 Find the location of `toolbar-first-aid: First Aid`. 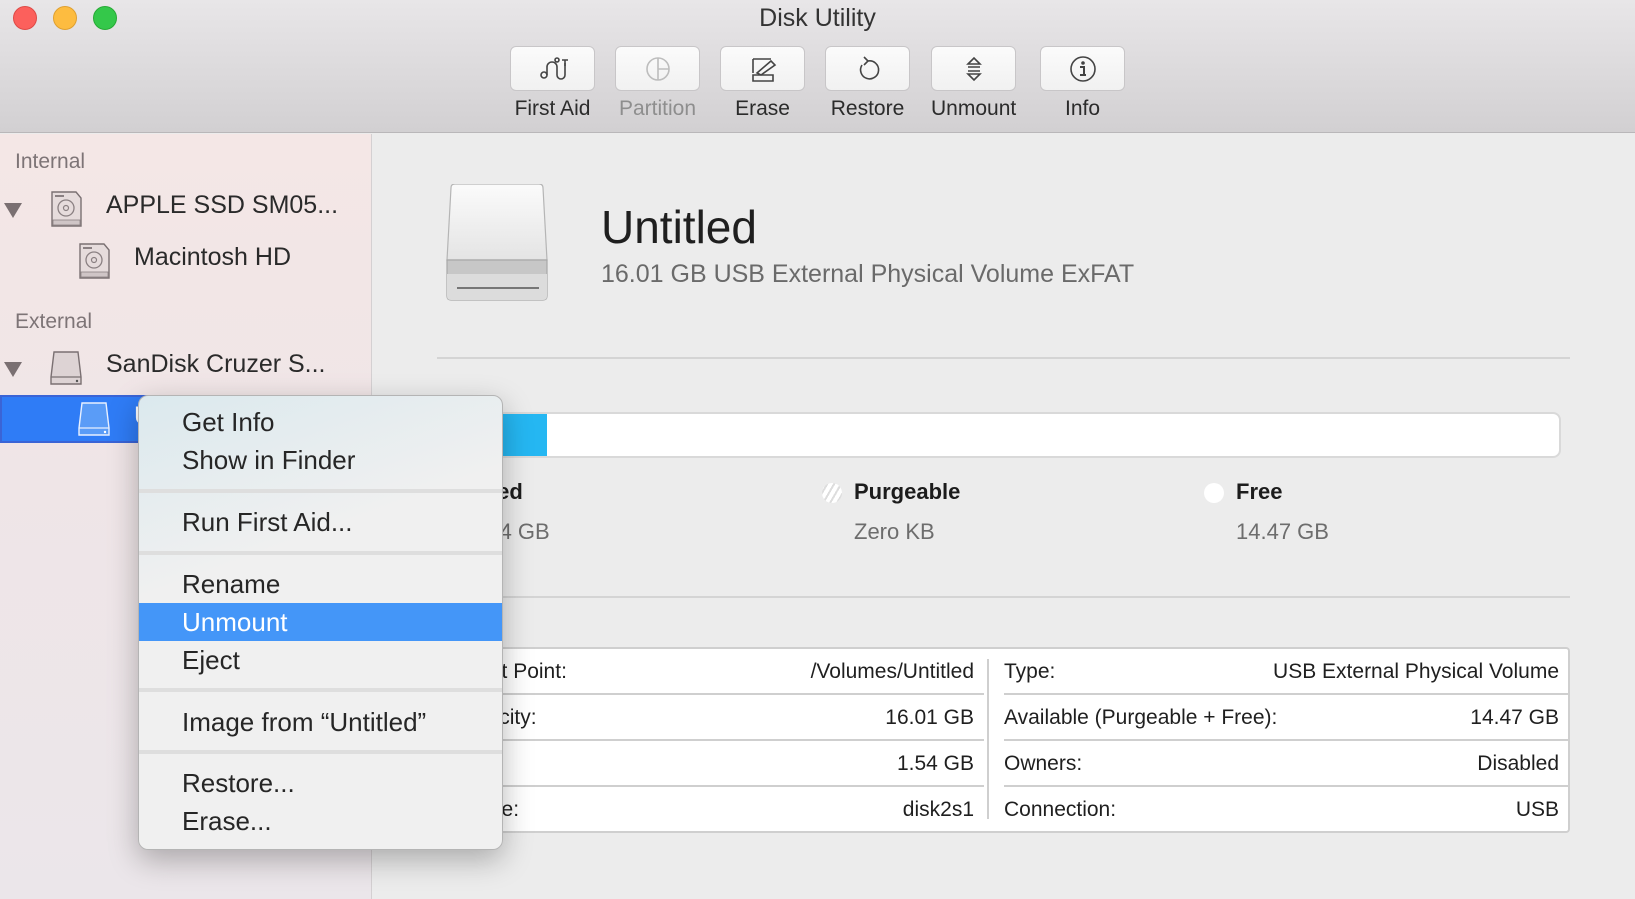

toolbar-first-aid: First Aid is located at coordinates (552, 83).